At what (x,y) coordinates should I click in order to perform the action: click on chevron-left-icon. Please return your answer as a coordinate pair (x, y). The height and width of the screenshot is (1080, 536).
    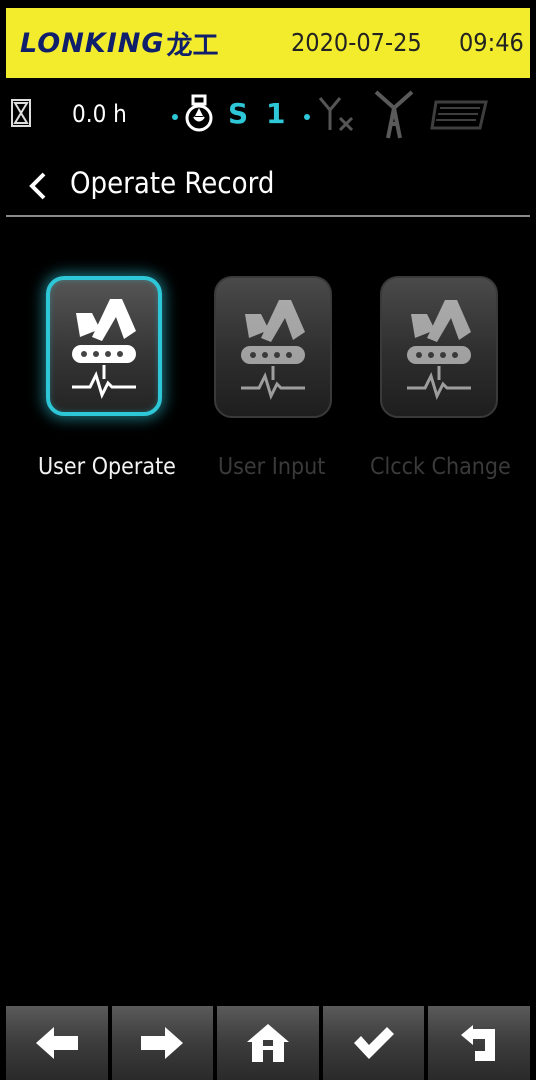
    Looking at the image, I should click on (37, 186).